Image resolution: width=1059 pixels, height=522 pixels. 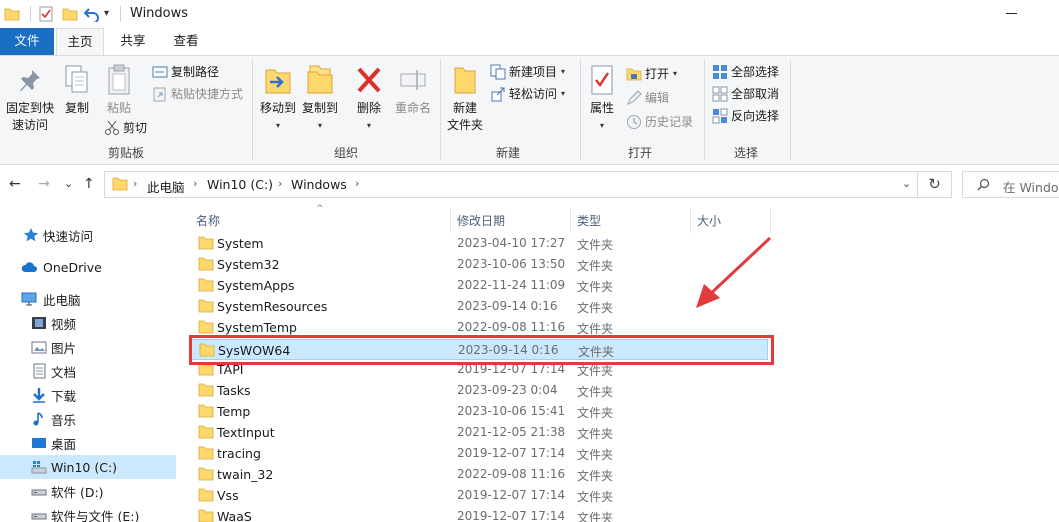 What do you see at coordinates (533, 94) in the screenshot?
I see `easy-access-label: 轻松访问` at bounding box center [533, 94].